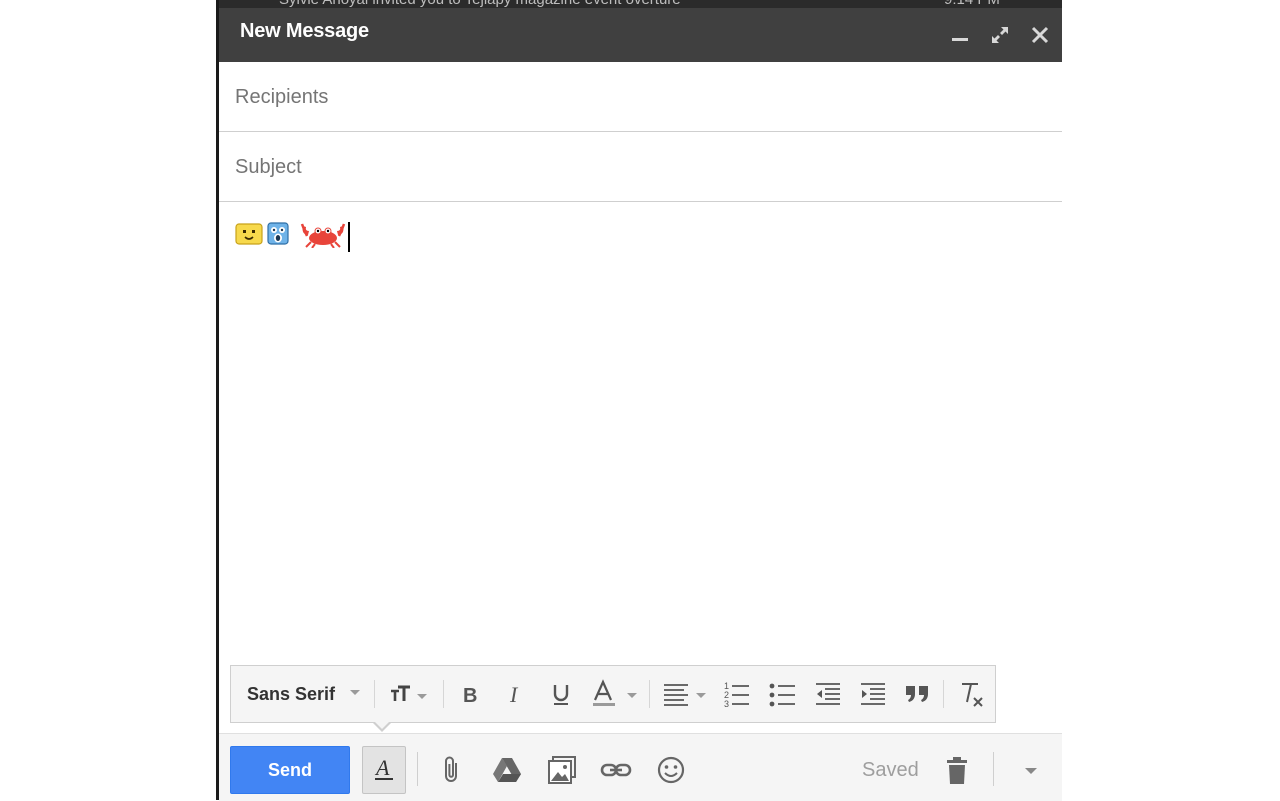 The image size is (1280, 801). I want to click on formatting-toolbar: Sans Serif B I 1 2 3, so click(613, 694).